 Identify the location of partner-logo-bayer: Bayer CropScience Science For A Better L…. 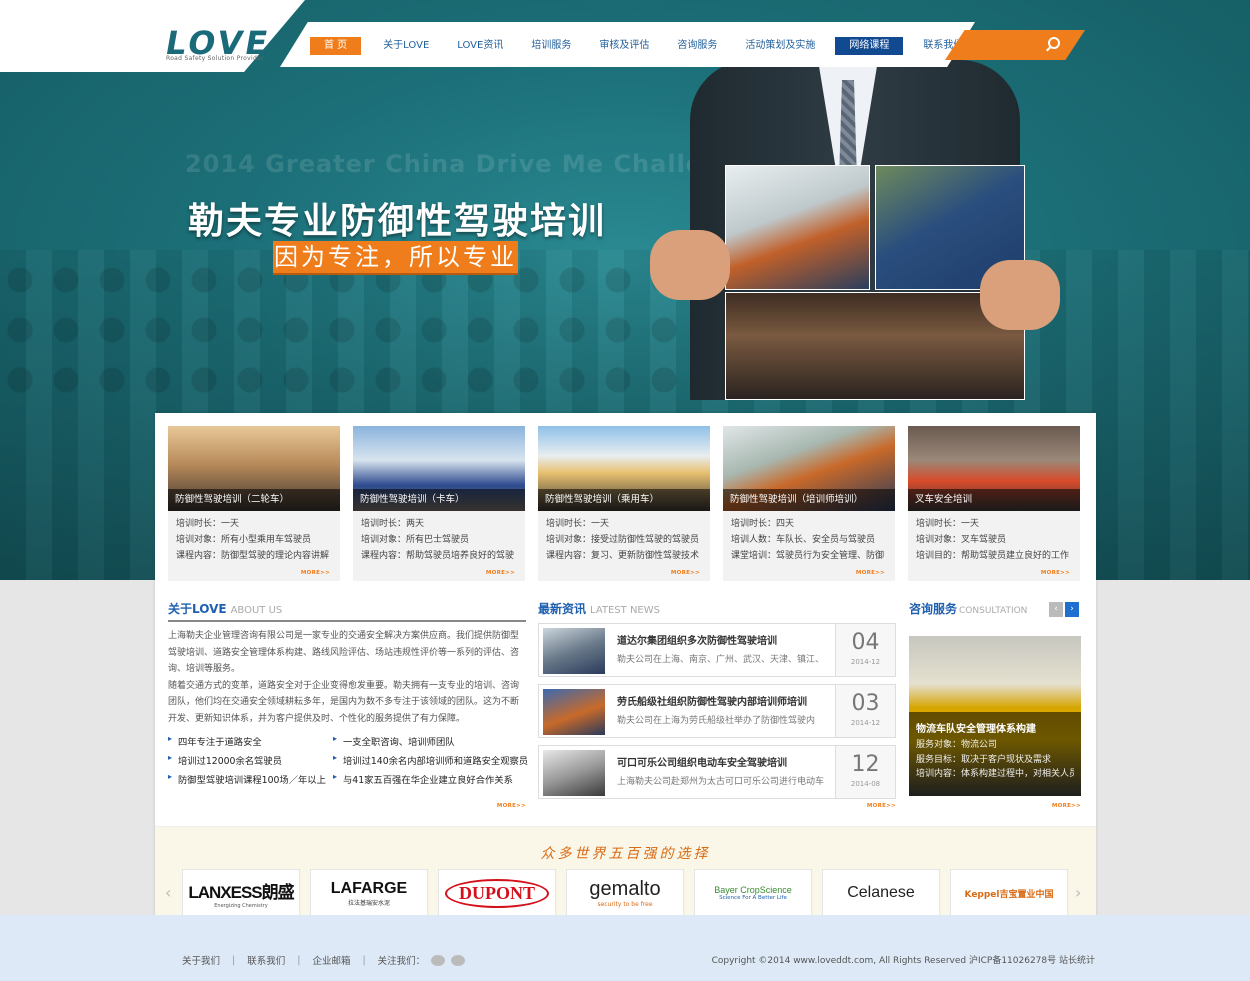
(753, 893).